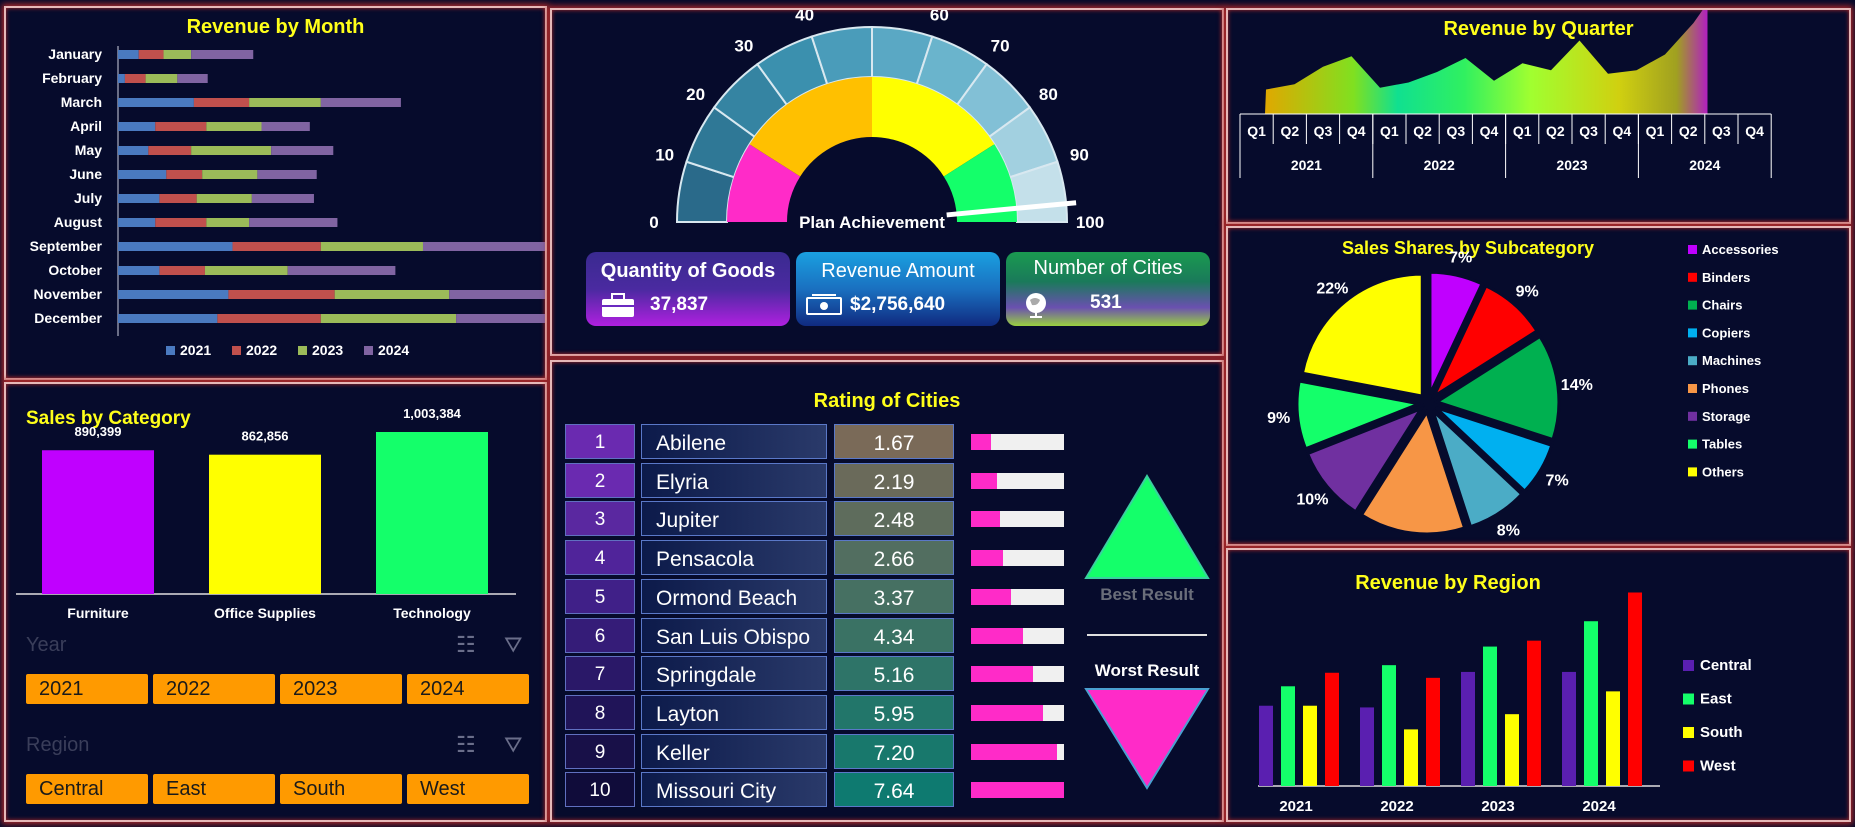  I want to click on quarter-area, so click(1486, 62).